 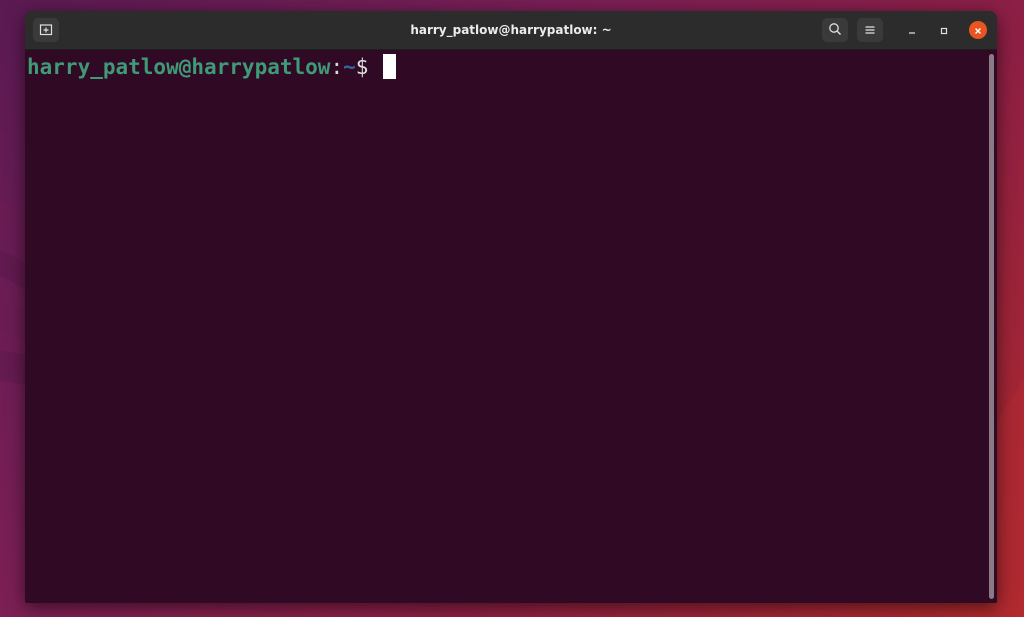 I want to click on new-tab-icon, so click(x=46, y=30).